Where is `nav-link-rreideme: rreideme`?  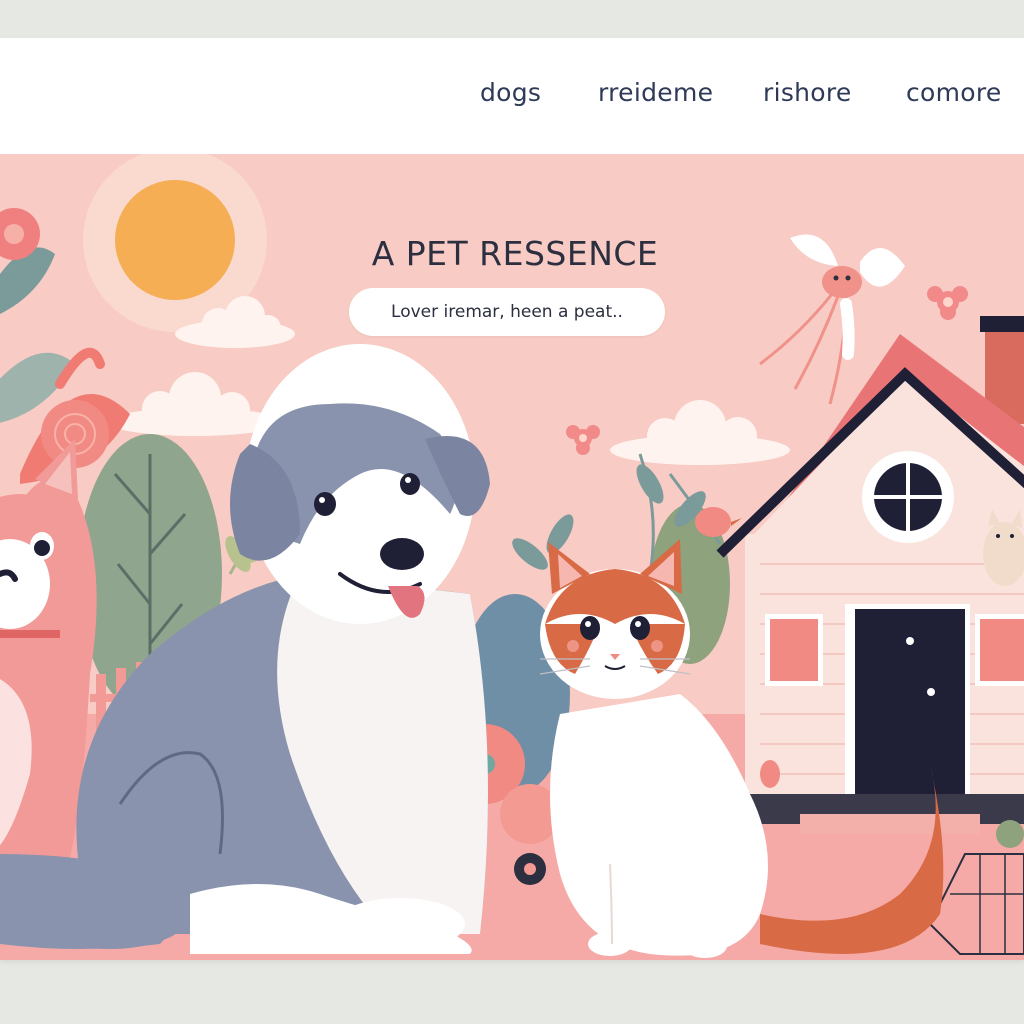
nav-link-rreideme: rreideme is located at coordinates (655, 92).